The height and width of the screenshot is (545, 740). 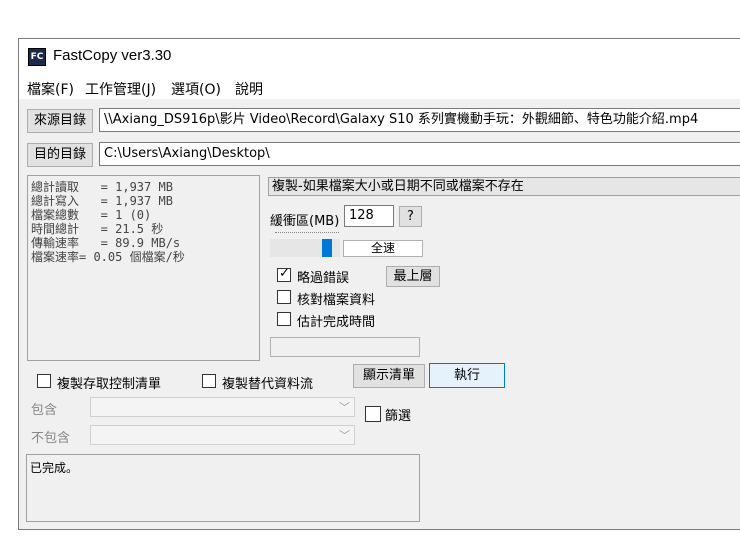 I want to click on copy-streams-checkbox, so click(x=209, y=381).